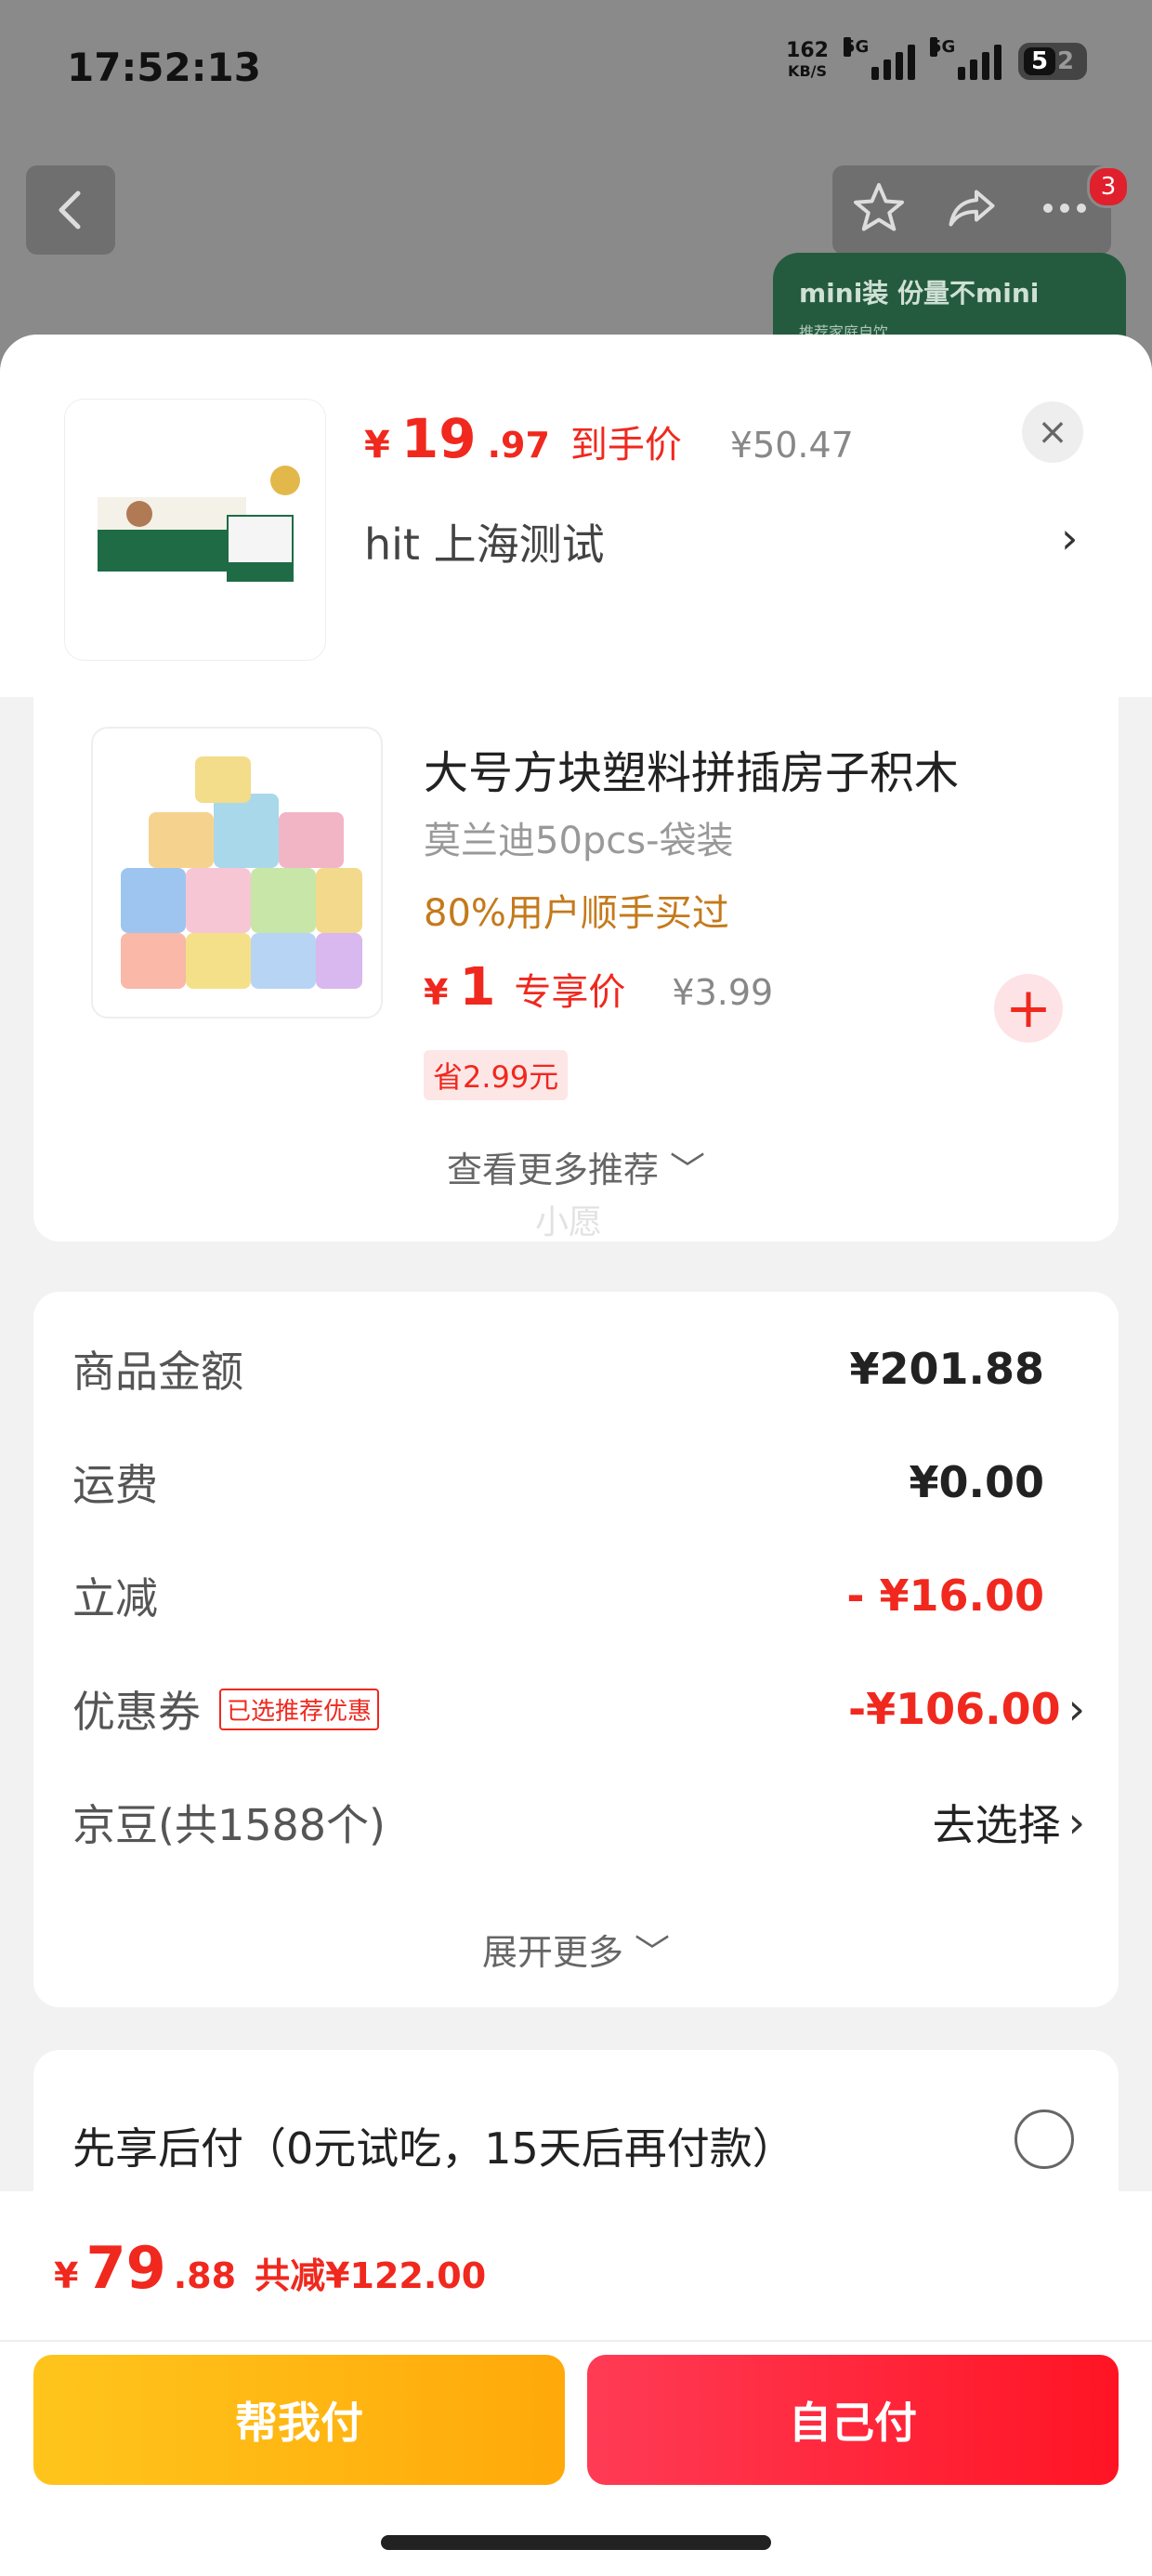 Image resolution: width=1152 pixels, height=2576 pixels. I want to click on more-icon, so click(1065, 210).